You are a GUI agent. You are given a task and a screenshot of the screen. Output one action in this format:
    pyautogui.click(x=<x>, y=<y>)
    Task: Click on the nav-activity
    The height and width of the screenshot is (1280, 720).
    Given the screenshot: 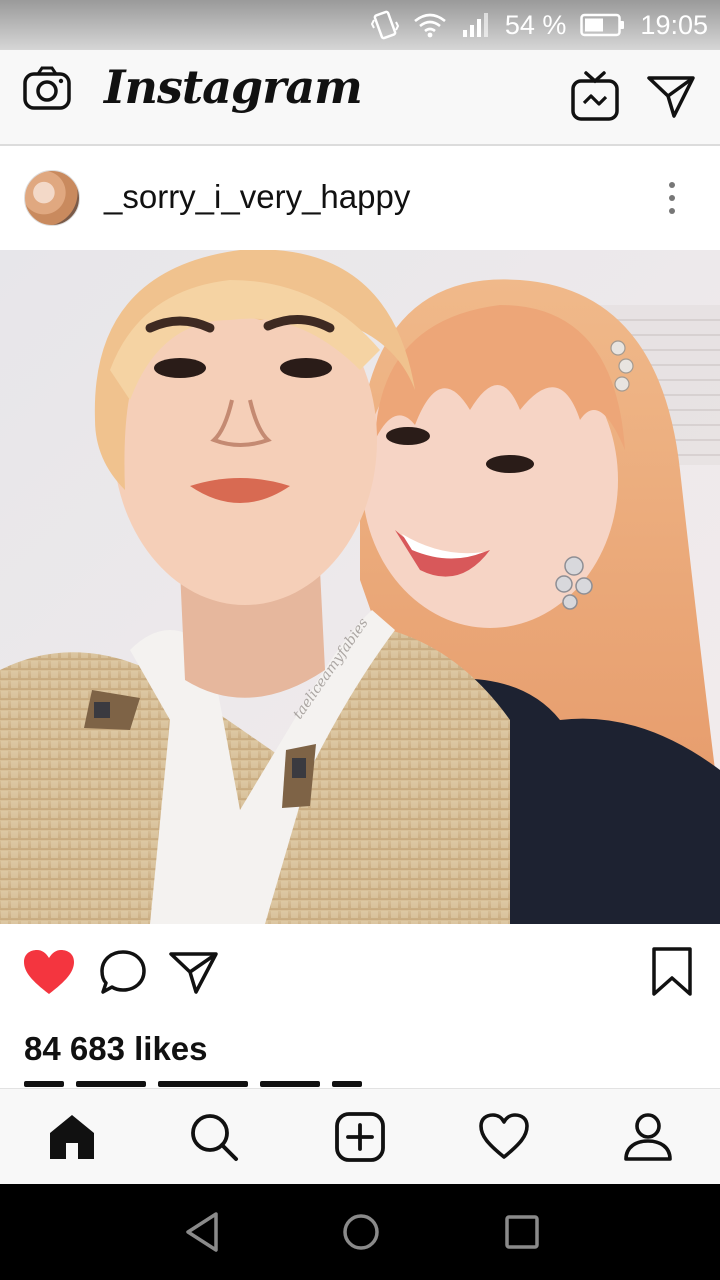 What is the action you would take?
    pyautogui.click(x=504, y=1137)
    